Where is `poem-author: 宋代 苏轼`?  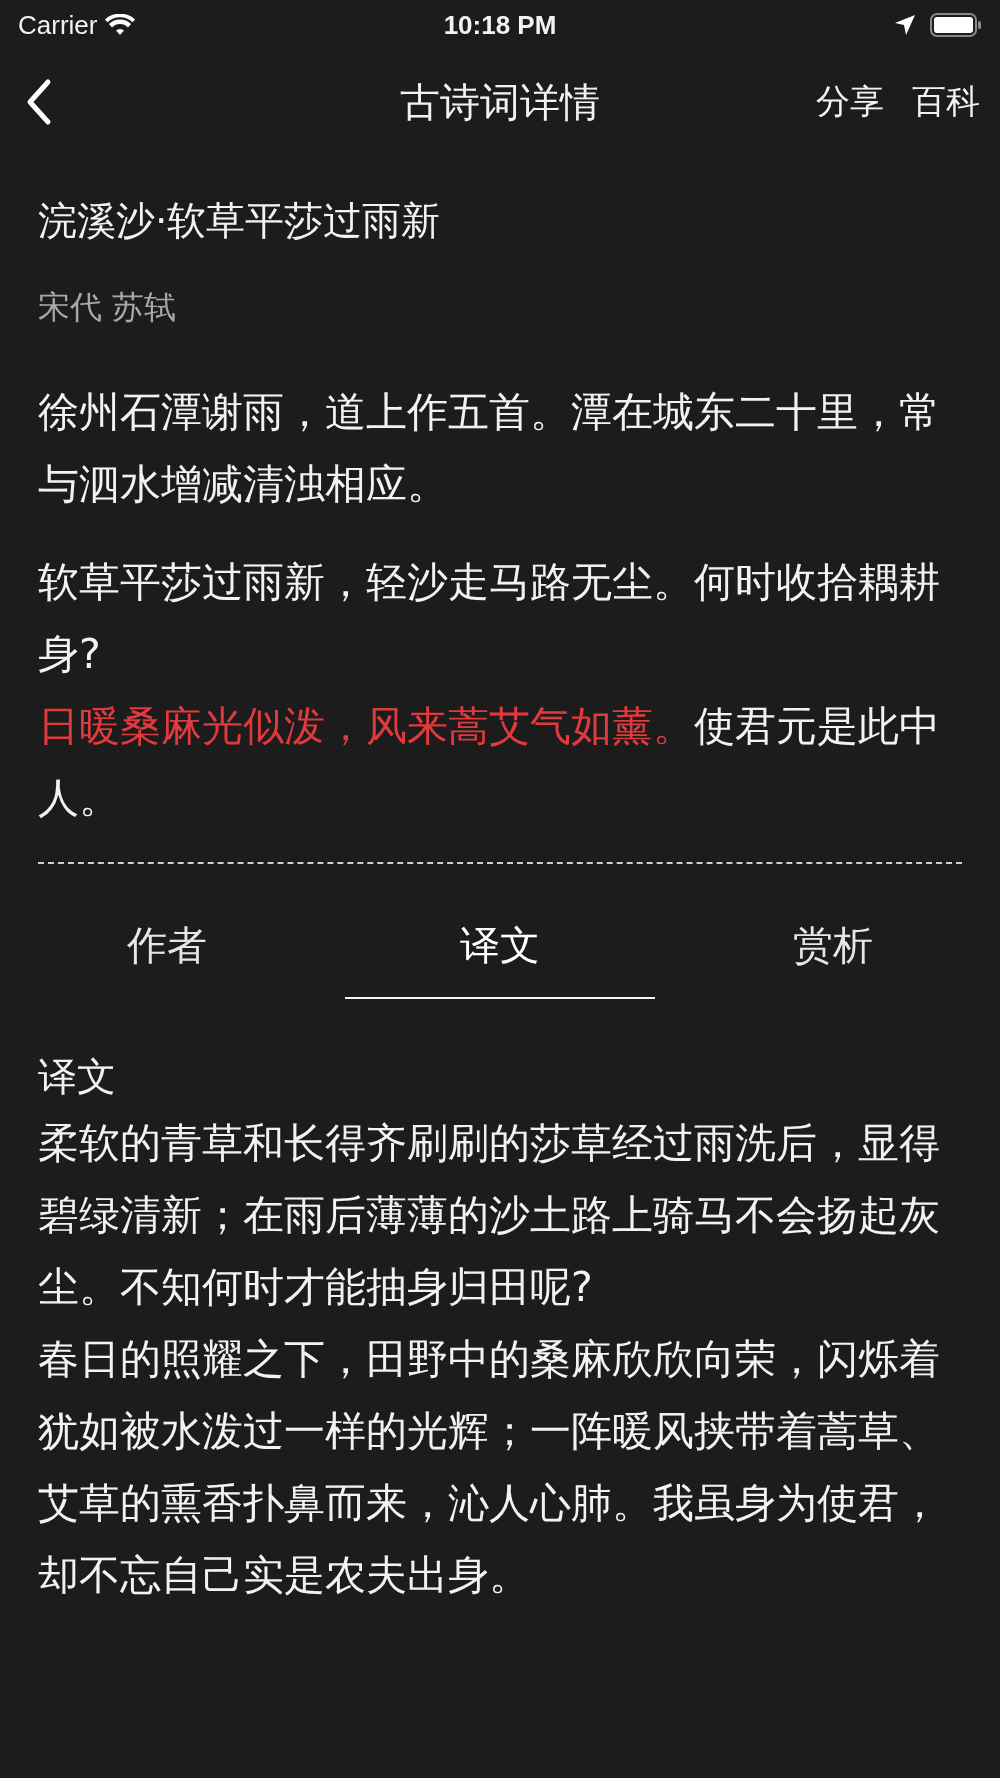 poem-author: 宋代 苏轼 is located at coordinates (108, 307).